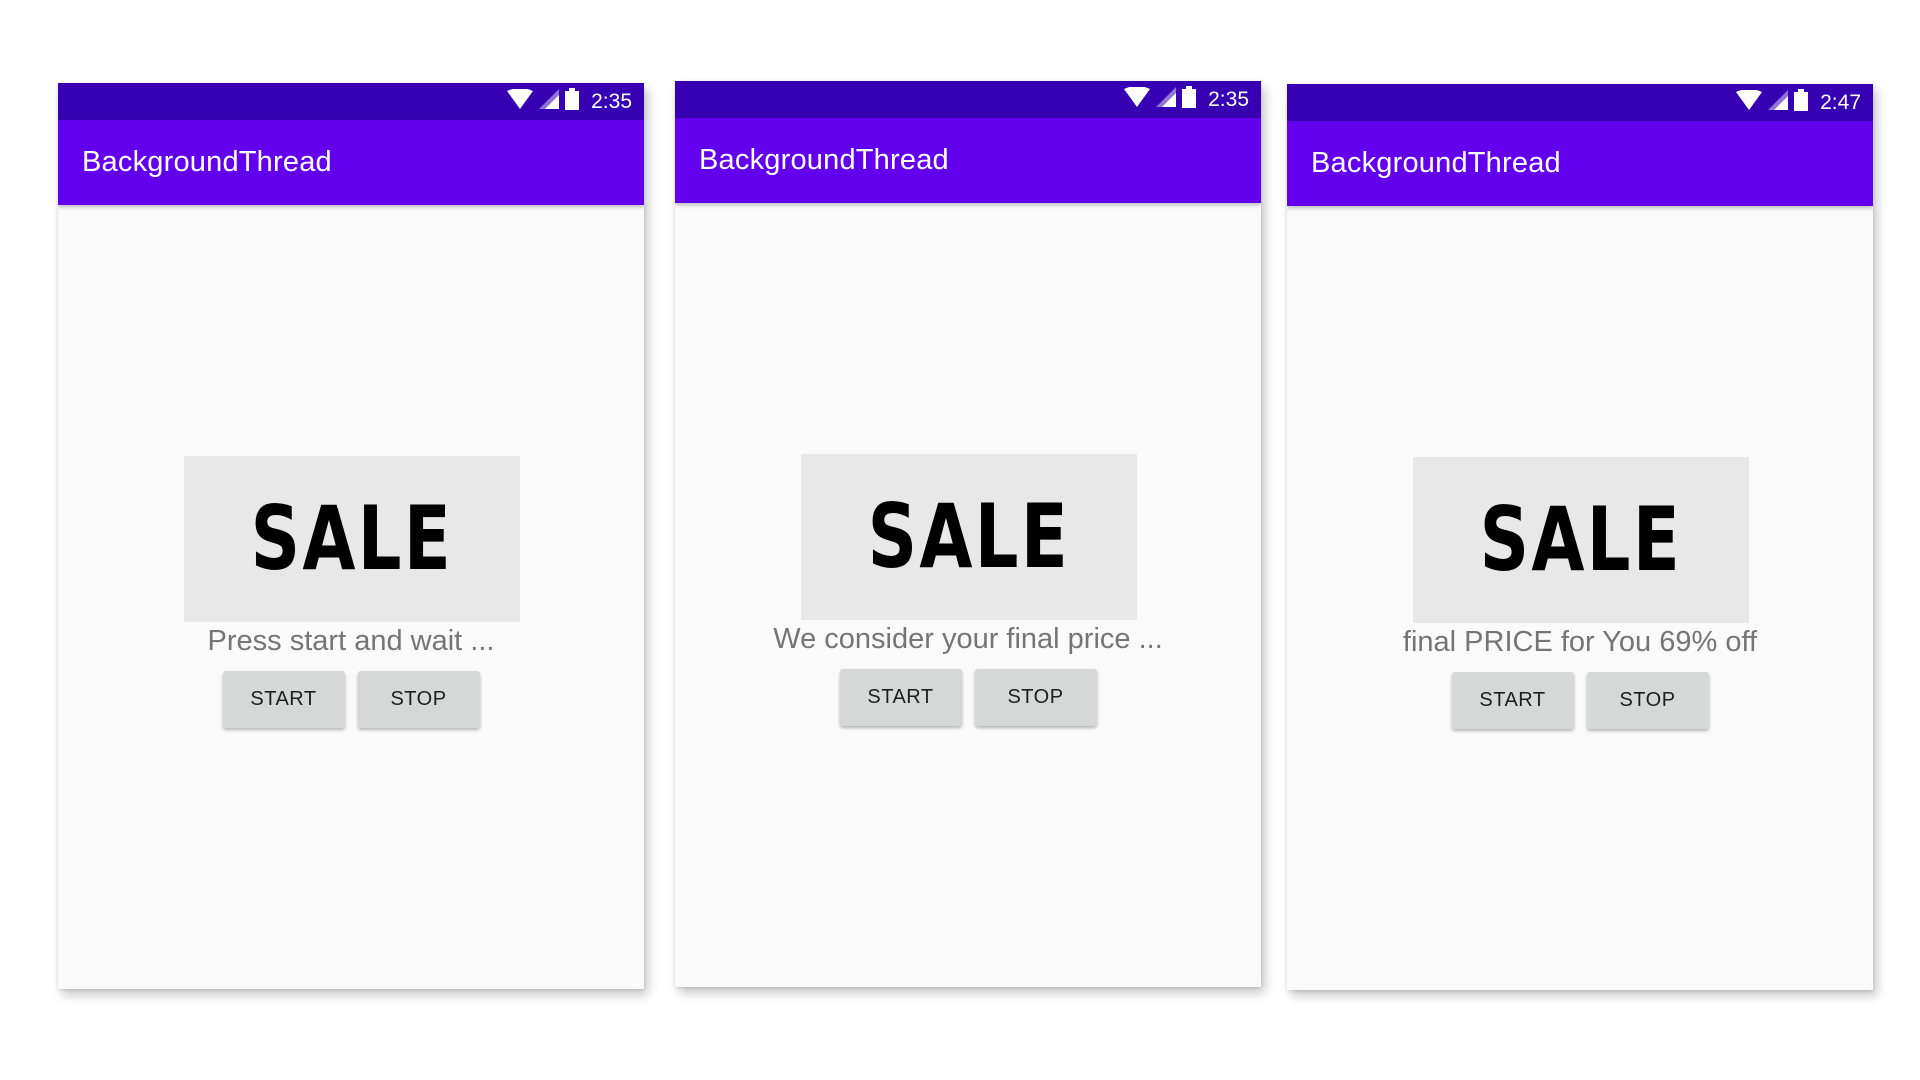 This screenshot has height=1080, width=1920. Describe the element at coordinates (1840, 102) in the screenshot. I see `status-time: 2:47` at that location.